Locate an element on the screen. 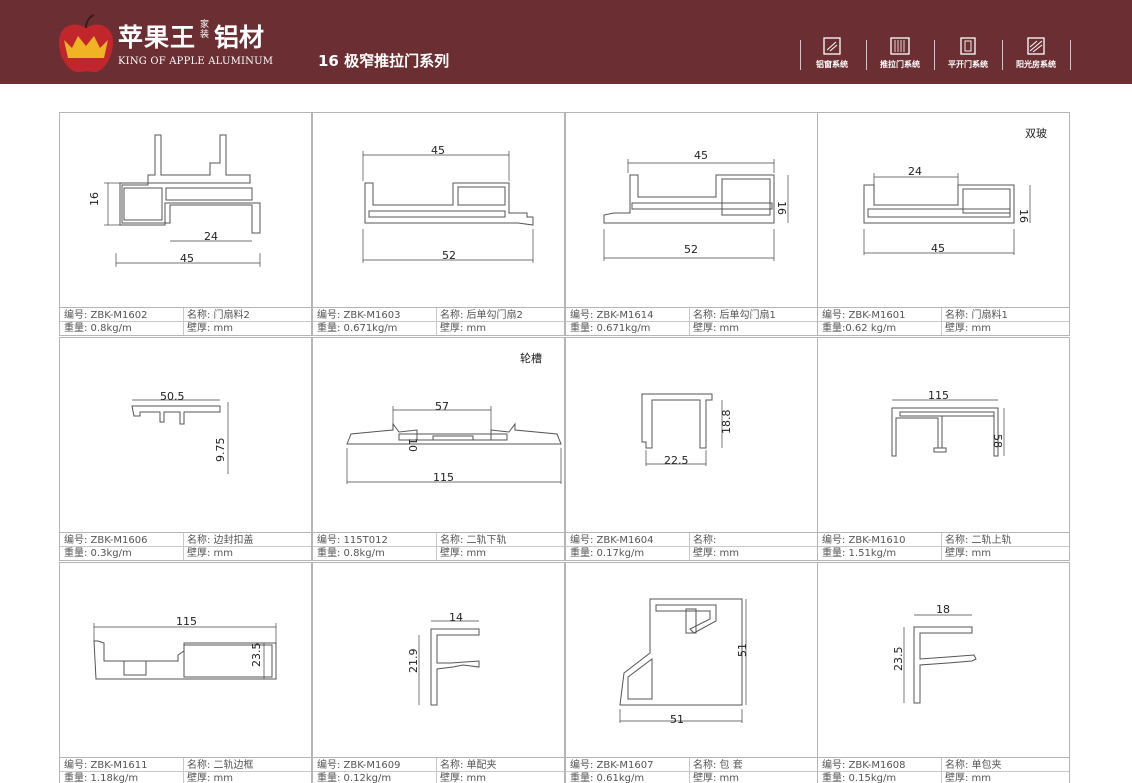 The image size is (1132, 783). profile-code: 编号: ZBK-M1606 is located at coordinates (106, 540).